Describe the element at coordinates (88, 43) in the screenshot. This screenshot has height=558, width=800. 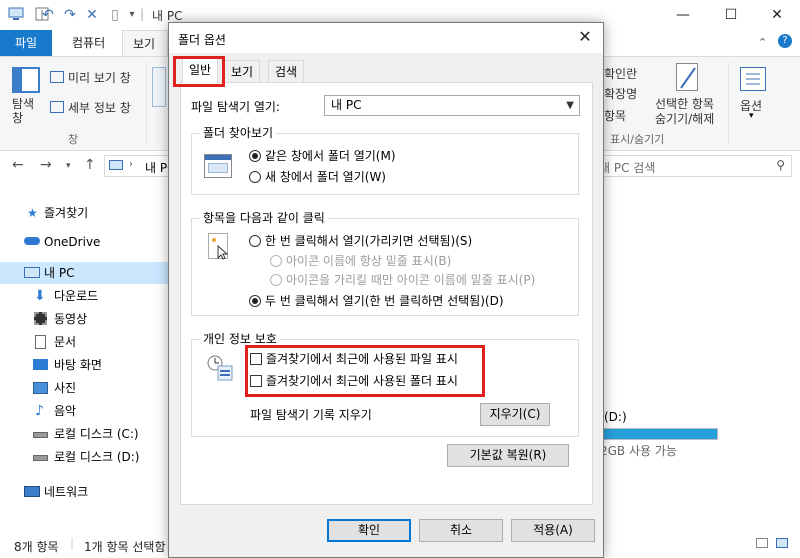
I see `tab-computer: 컴퓨터` at that location.